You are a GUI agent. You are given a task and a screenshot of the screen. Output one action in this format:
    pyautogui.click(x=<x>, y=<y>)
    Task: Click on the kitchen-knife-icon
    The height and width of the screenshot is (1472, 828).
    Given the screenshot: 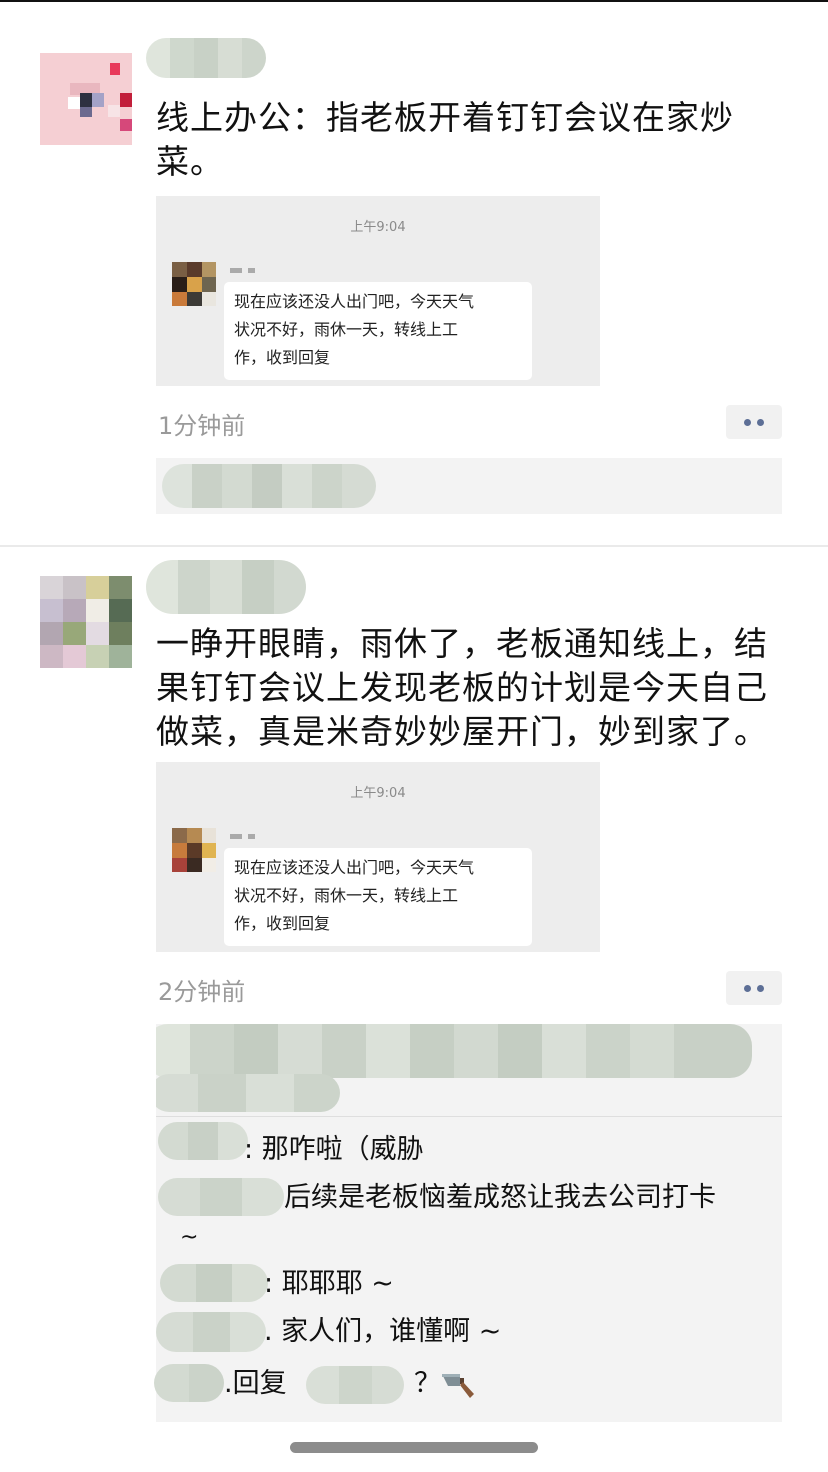 What is the action you would take?
    pyautogui.click(x=458, y=1386)
    